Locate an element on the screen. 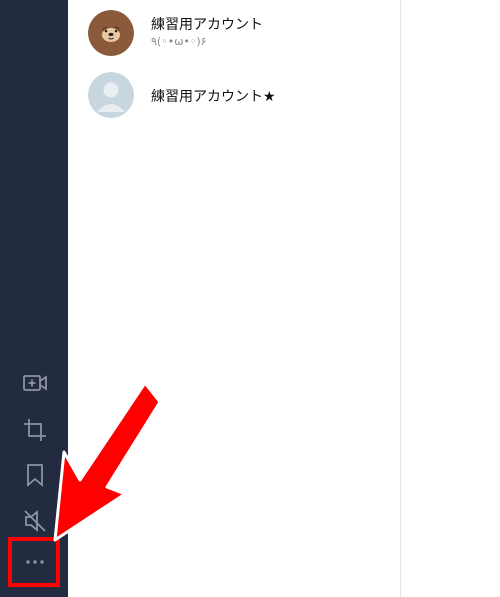  mute-icon is located at coordinates (35, 521).